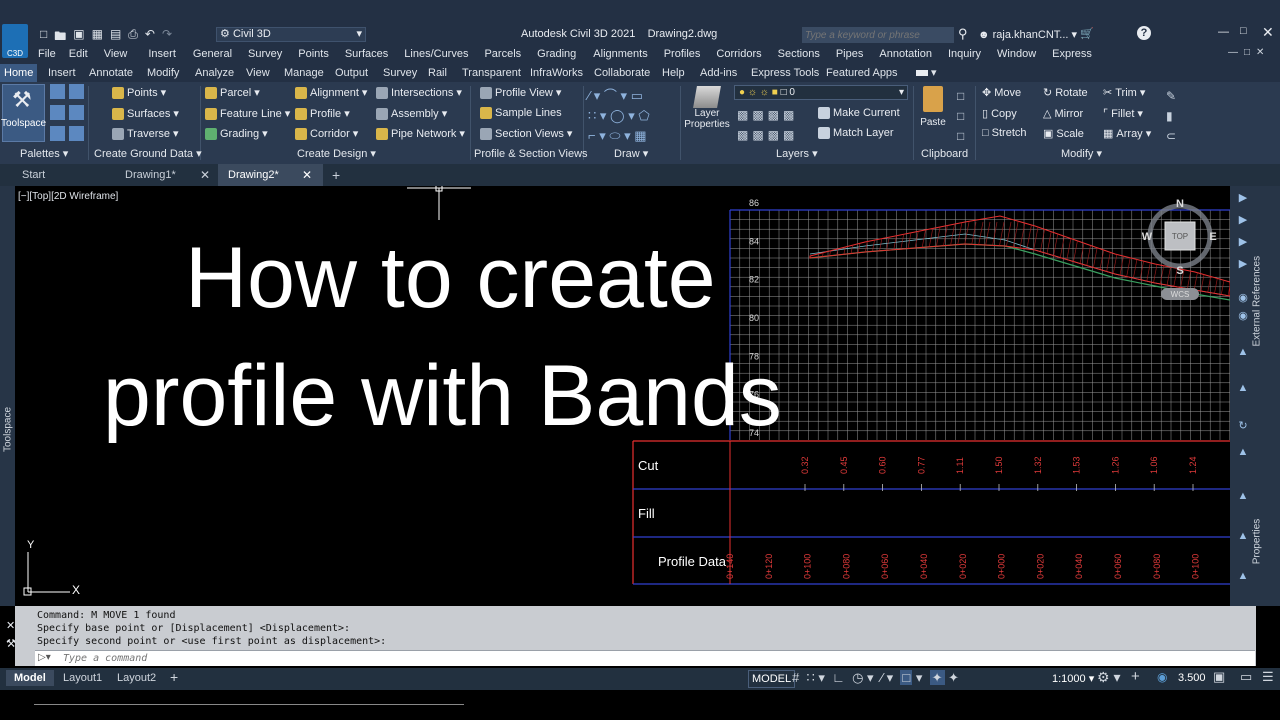 This screenshot has height=720, width=1280. What do you see at coordinates (214, 73) in the screenshot?
I see `ribbon-tab-analyze: Analyze` at bounding box center [214, 73].